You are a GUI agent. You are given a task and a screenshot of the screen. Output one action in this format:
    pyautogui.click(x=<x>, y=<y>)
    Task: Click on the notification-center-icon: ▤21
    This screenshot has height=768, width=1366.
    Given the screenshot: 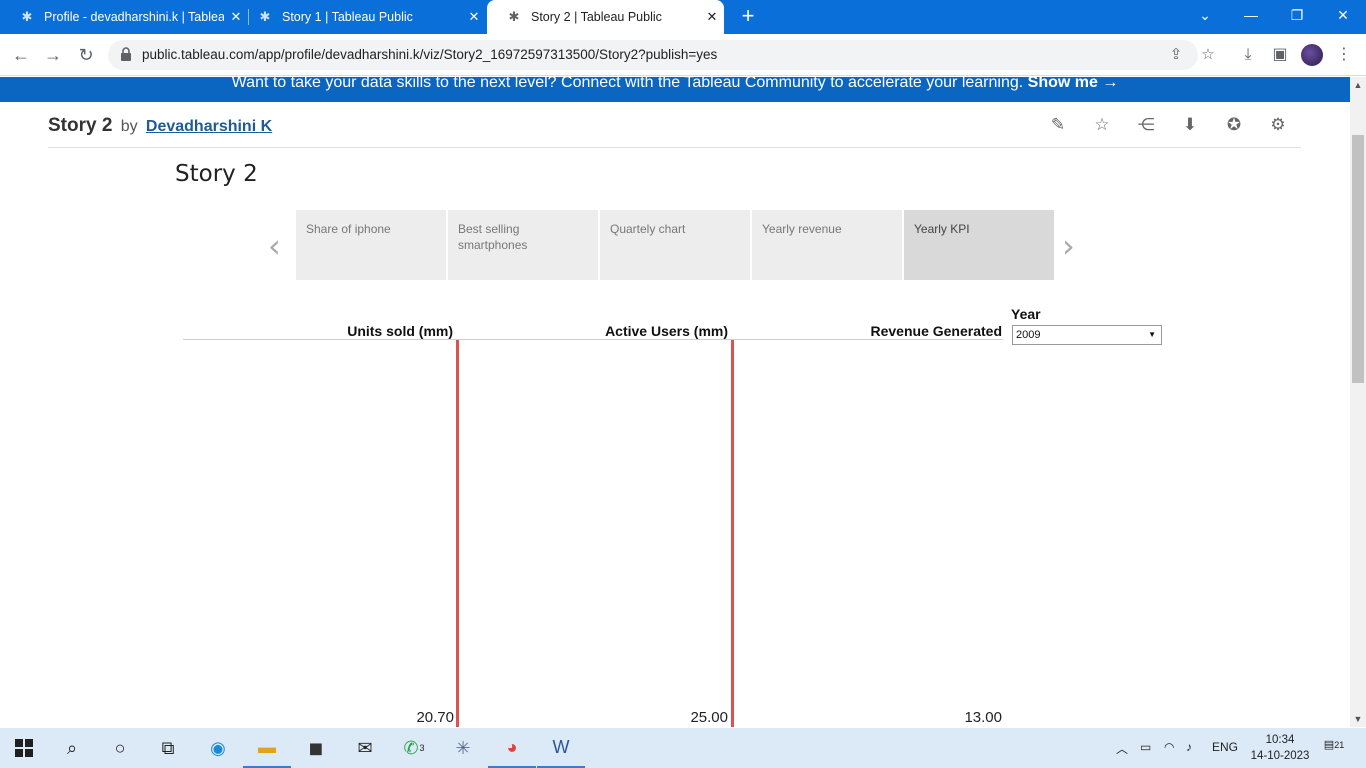 What is the action you would take?
    pyautogui.click(x=1334, y=748)
    